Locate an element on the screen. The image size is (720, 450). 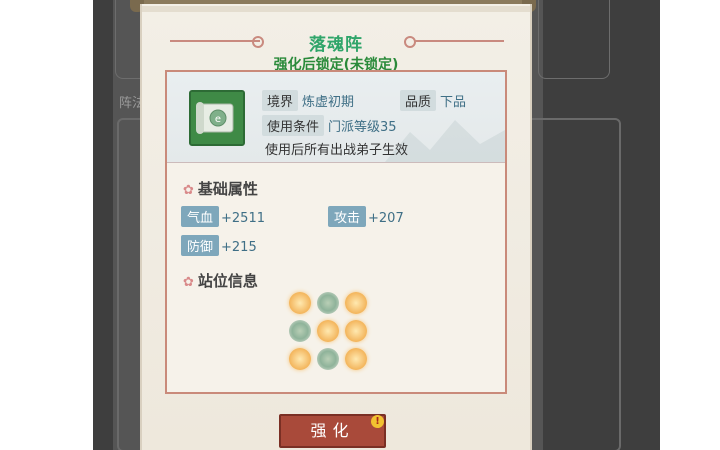
condition-value: 门派等级35 is located at coordinates (362, 127).